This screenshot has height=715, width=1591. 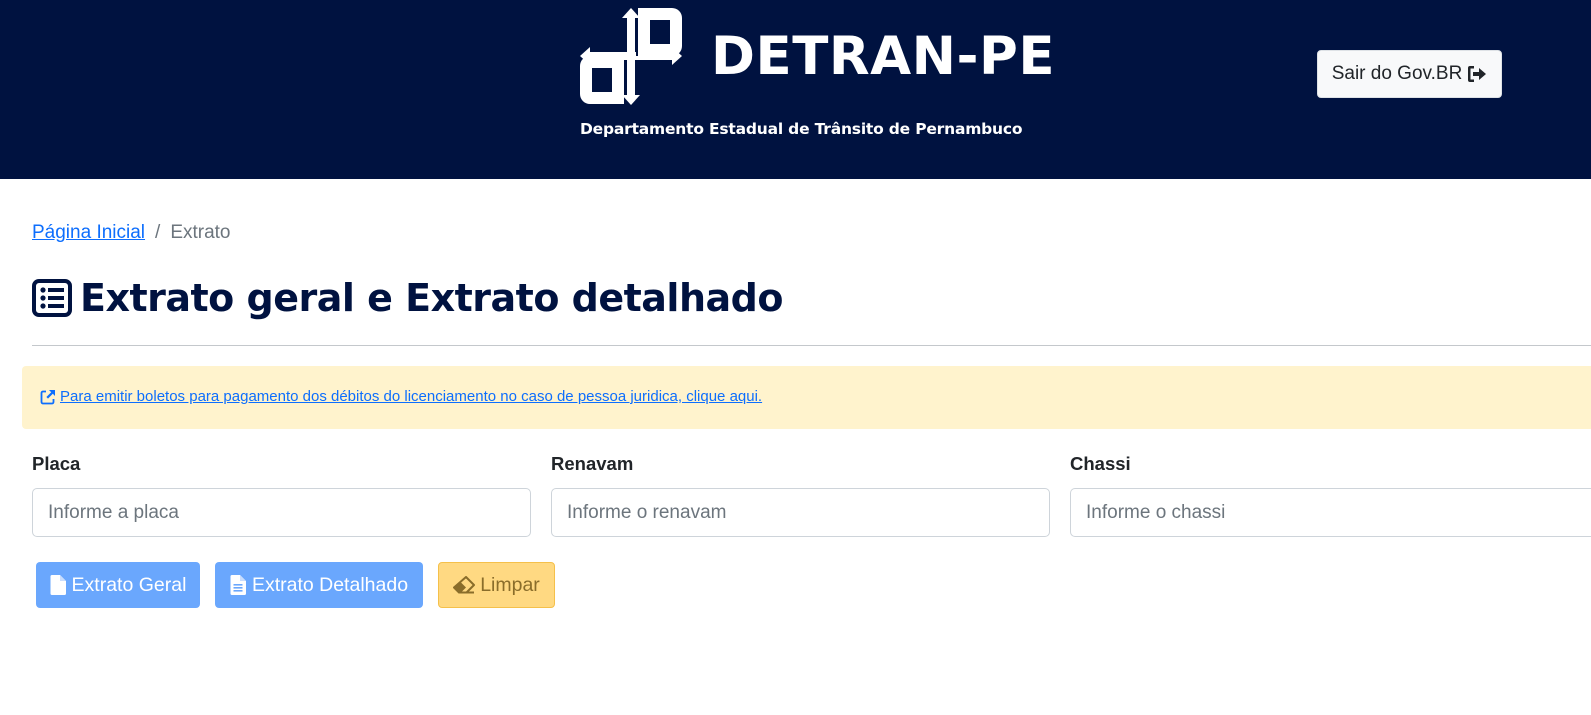 What do you see at coordinates (58, 585) in the screenshot?
I see `file-icon` at bounding box center [58, 585].